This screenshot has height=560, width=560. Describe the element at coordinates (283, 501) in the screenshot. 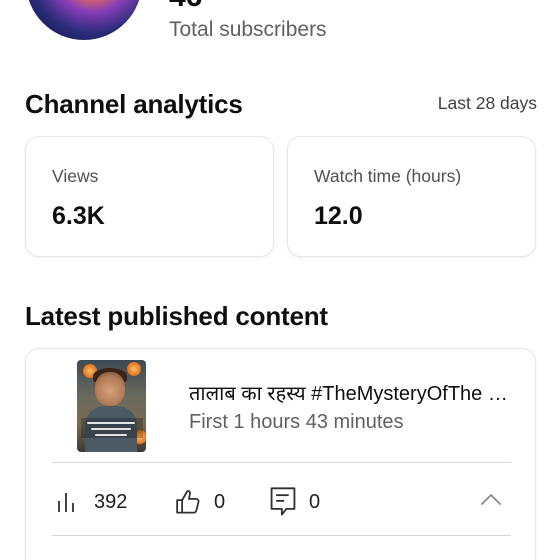

I see `comment-icon` at that location.